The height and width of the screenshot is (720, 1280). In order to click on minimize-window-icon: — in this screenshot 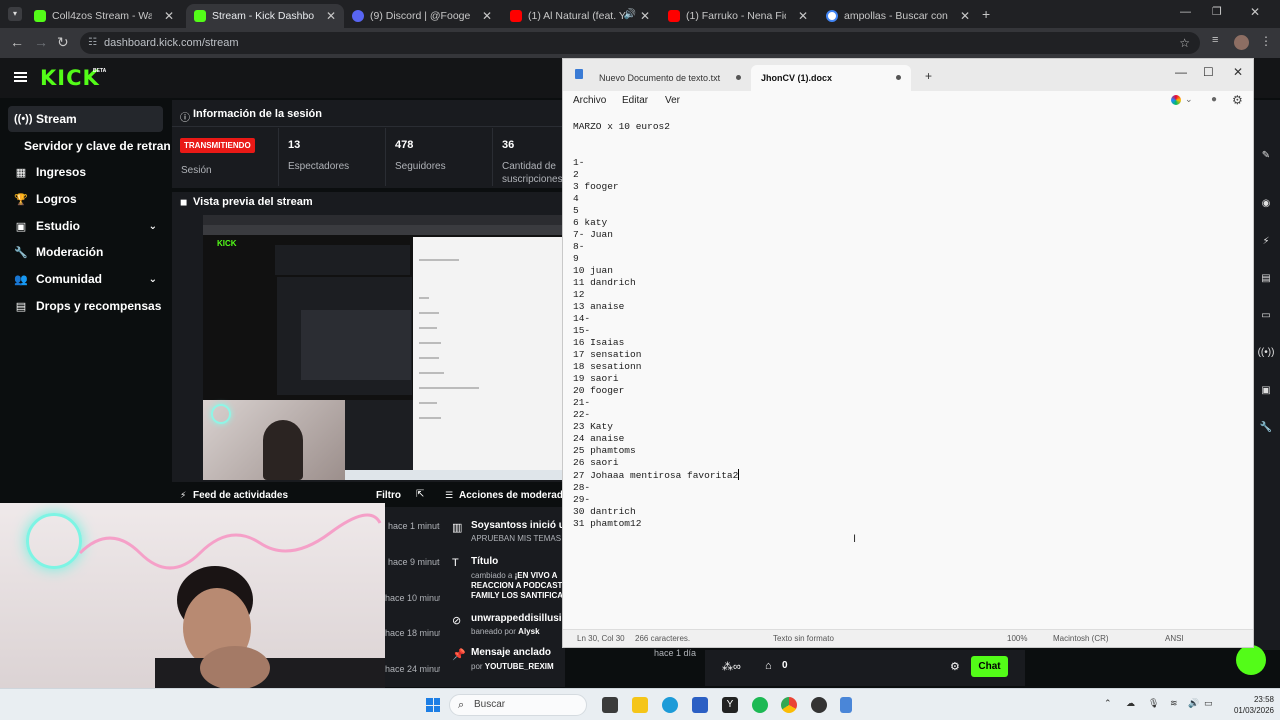, I will do `click(1185, 12)`.